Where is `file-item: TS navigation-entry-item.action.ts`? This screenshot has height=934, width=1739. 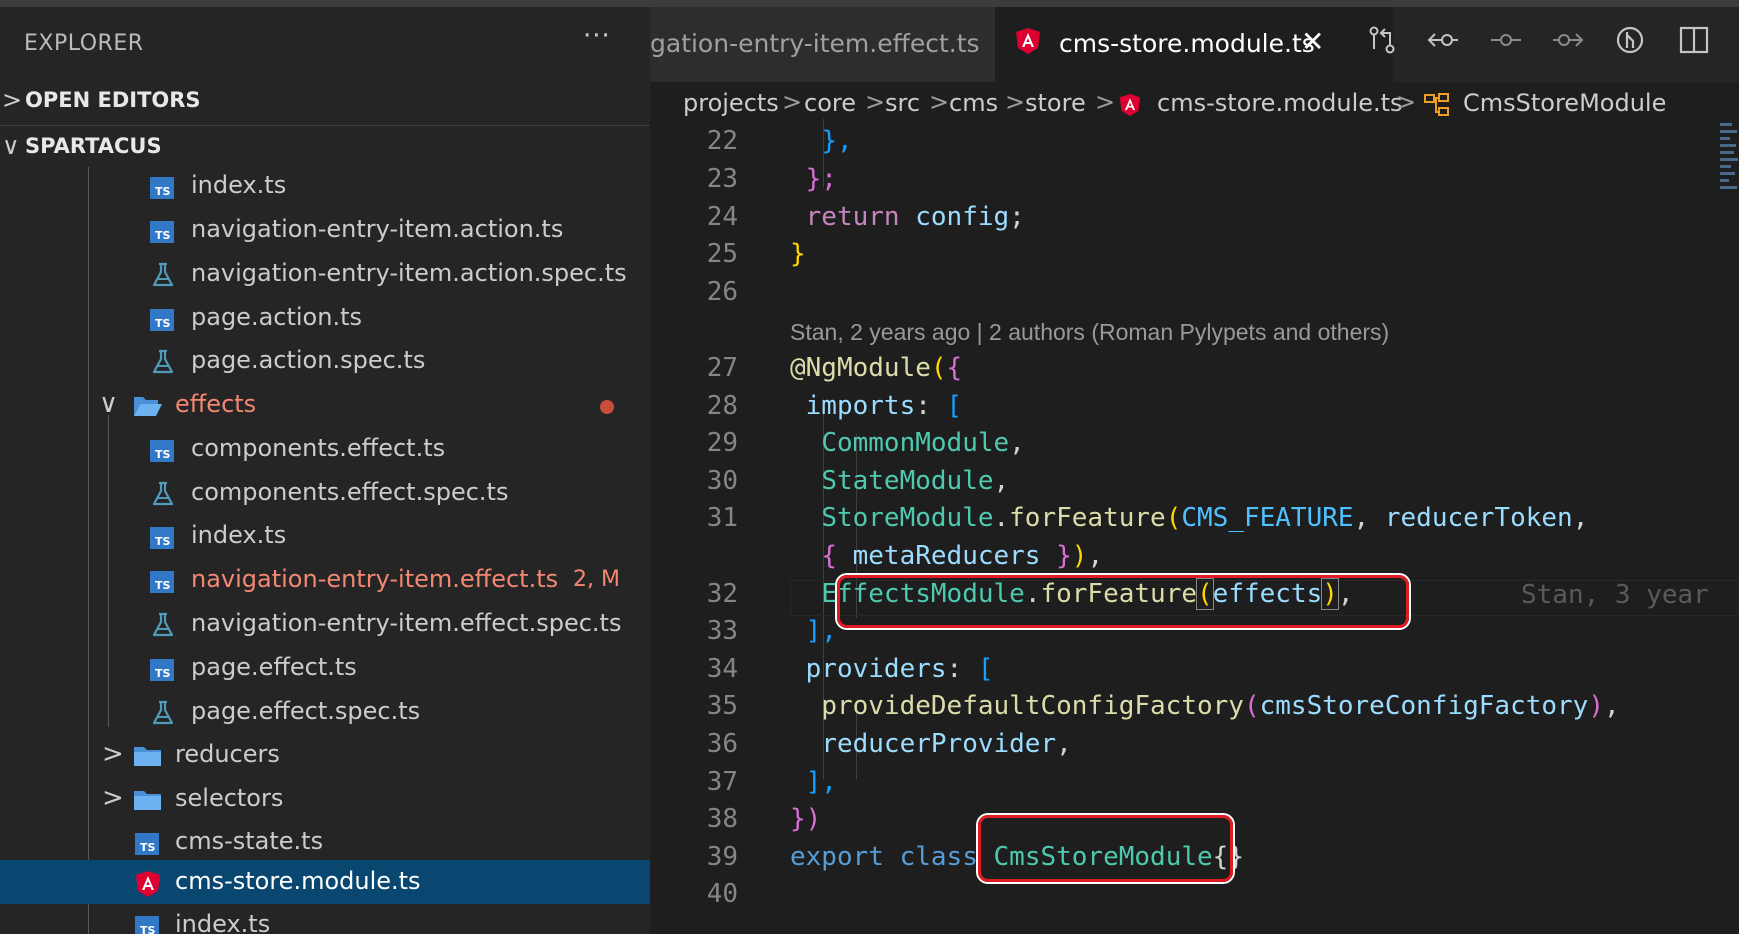
file-item: TS navigation-entry-item.action.ts is located at coordinates (325, 230).